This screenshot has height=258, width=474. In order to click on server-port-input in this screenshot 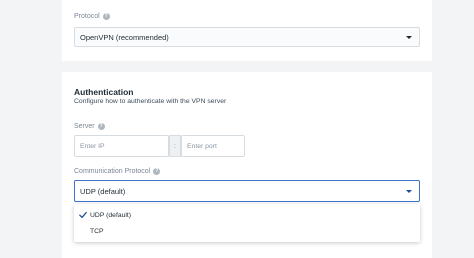, I will do `click(213, 146)`.